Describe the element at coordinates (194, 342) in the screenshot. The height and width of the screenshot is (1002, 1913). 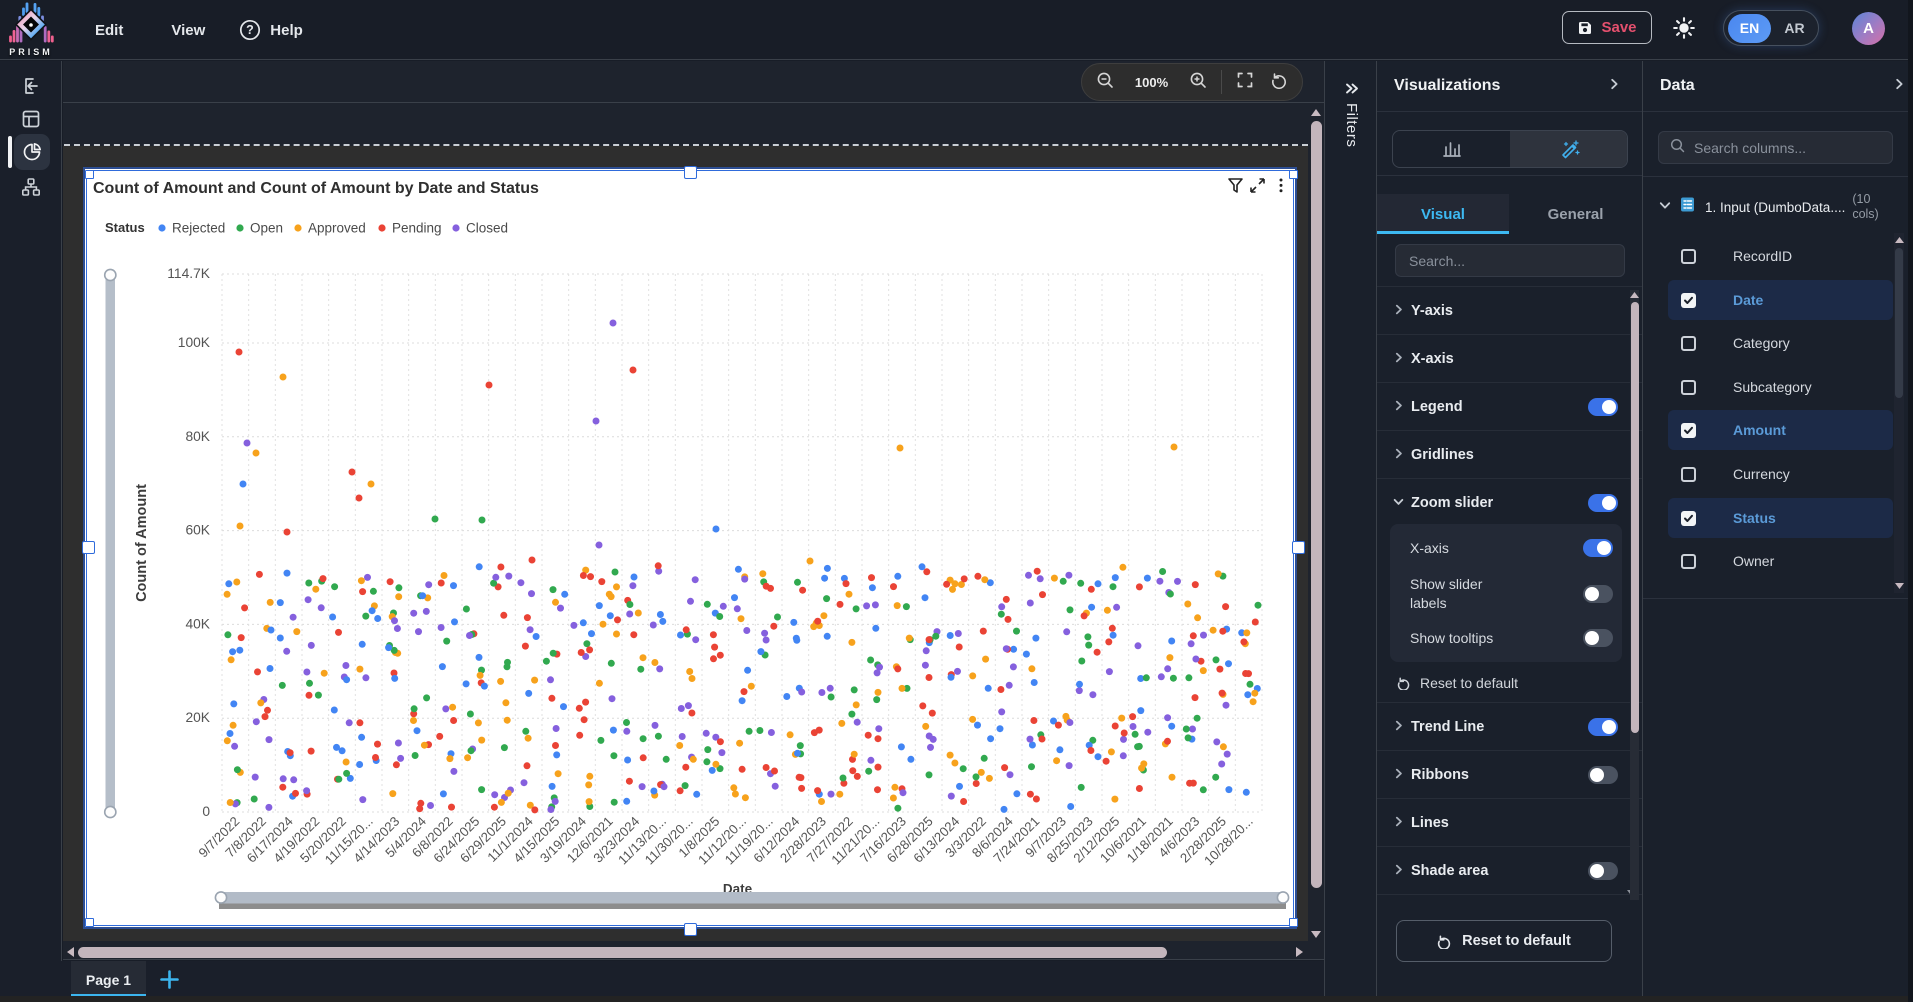
I see `svg-text: 100K` at that location.